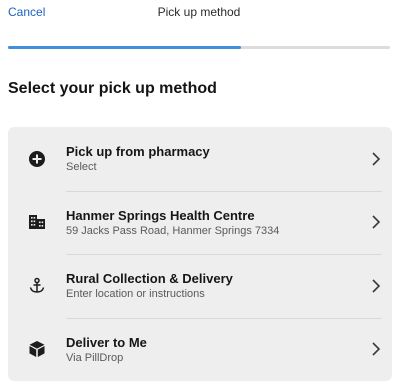 This screenshot has height=383, width=398. I want to click on option-subtitle: 59 Jacks Pass Road, Hanmer Springs 7334, so click(173, 230).